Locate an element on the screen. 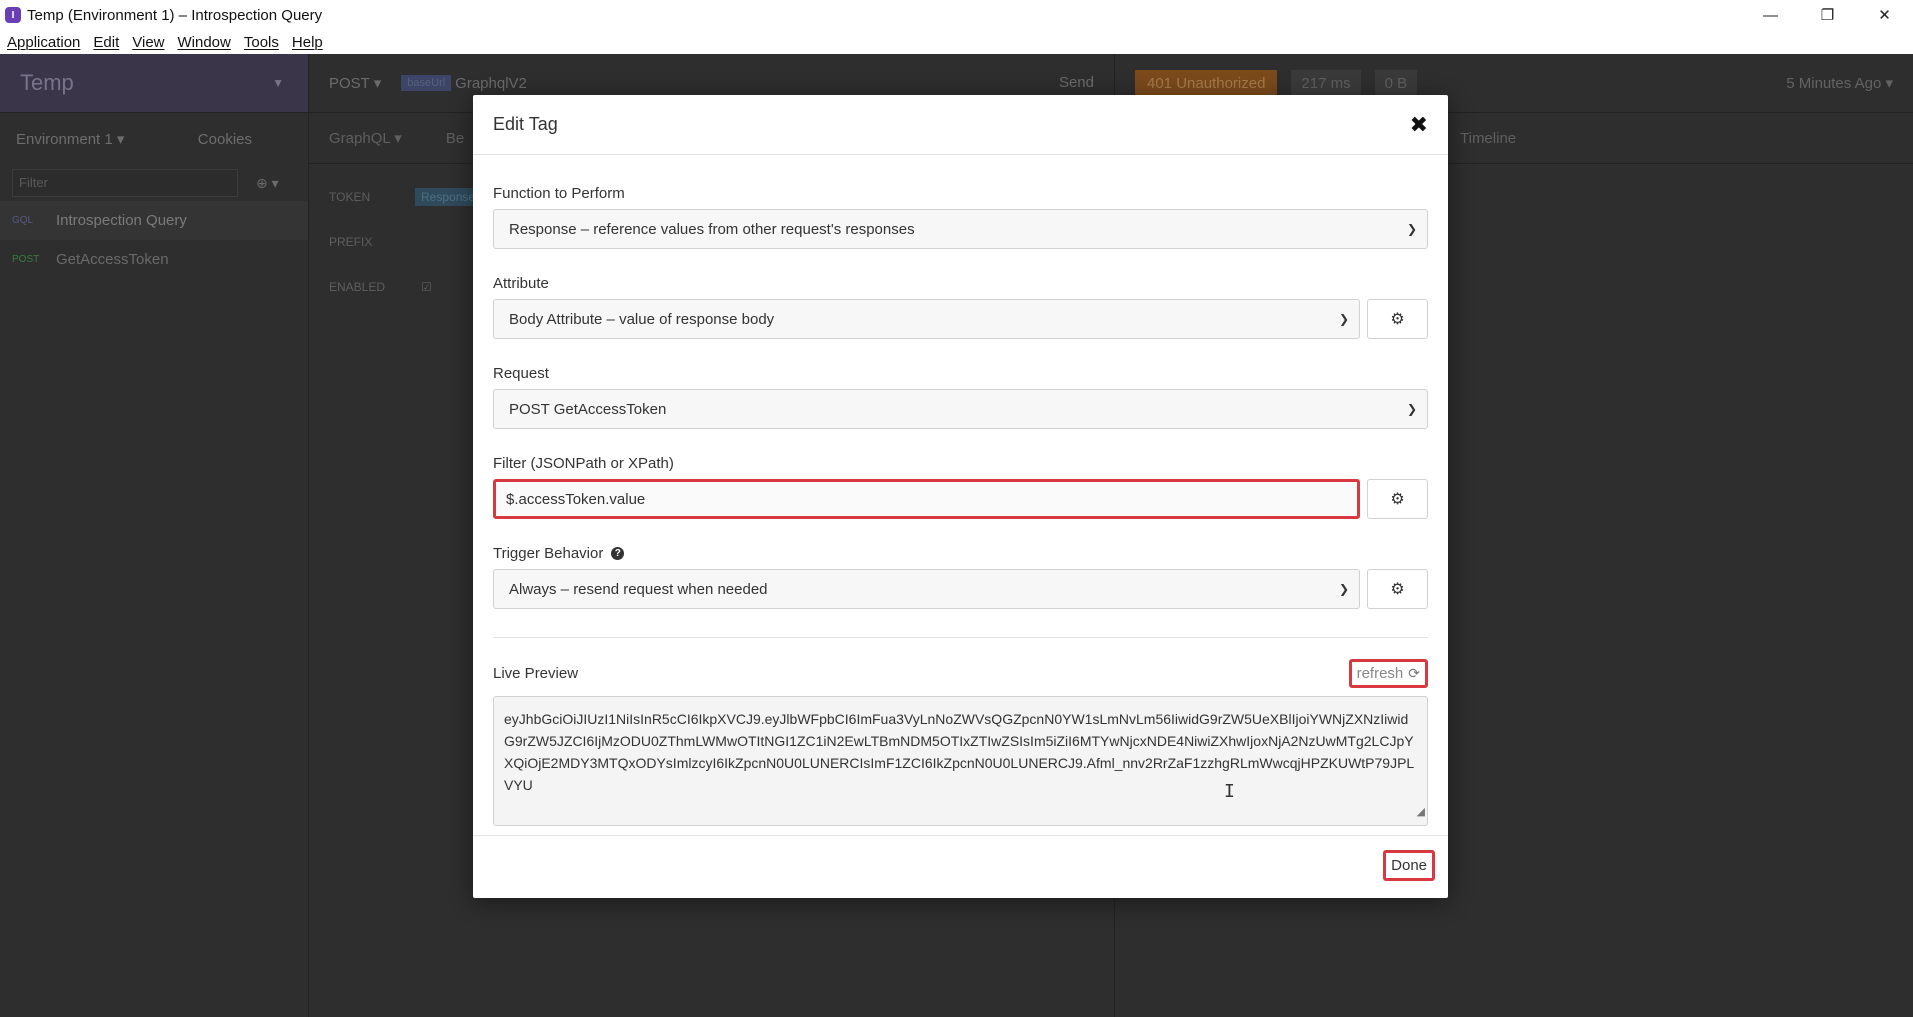 This screenshot has width=1913, height=1017. window-controls: — ❐ ✕ is located at coordinates (1827, 15).